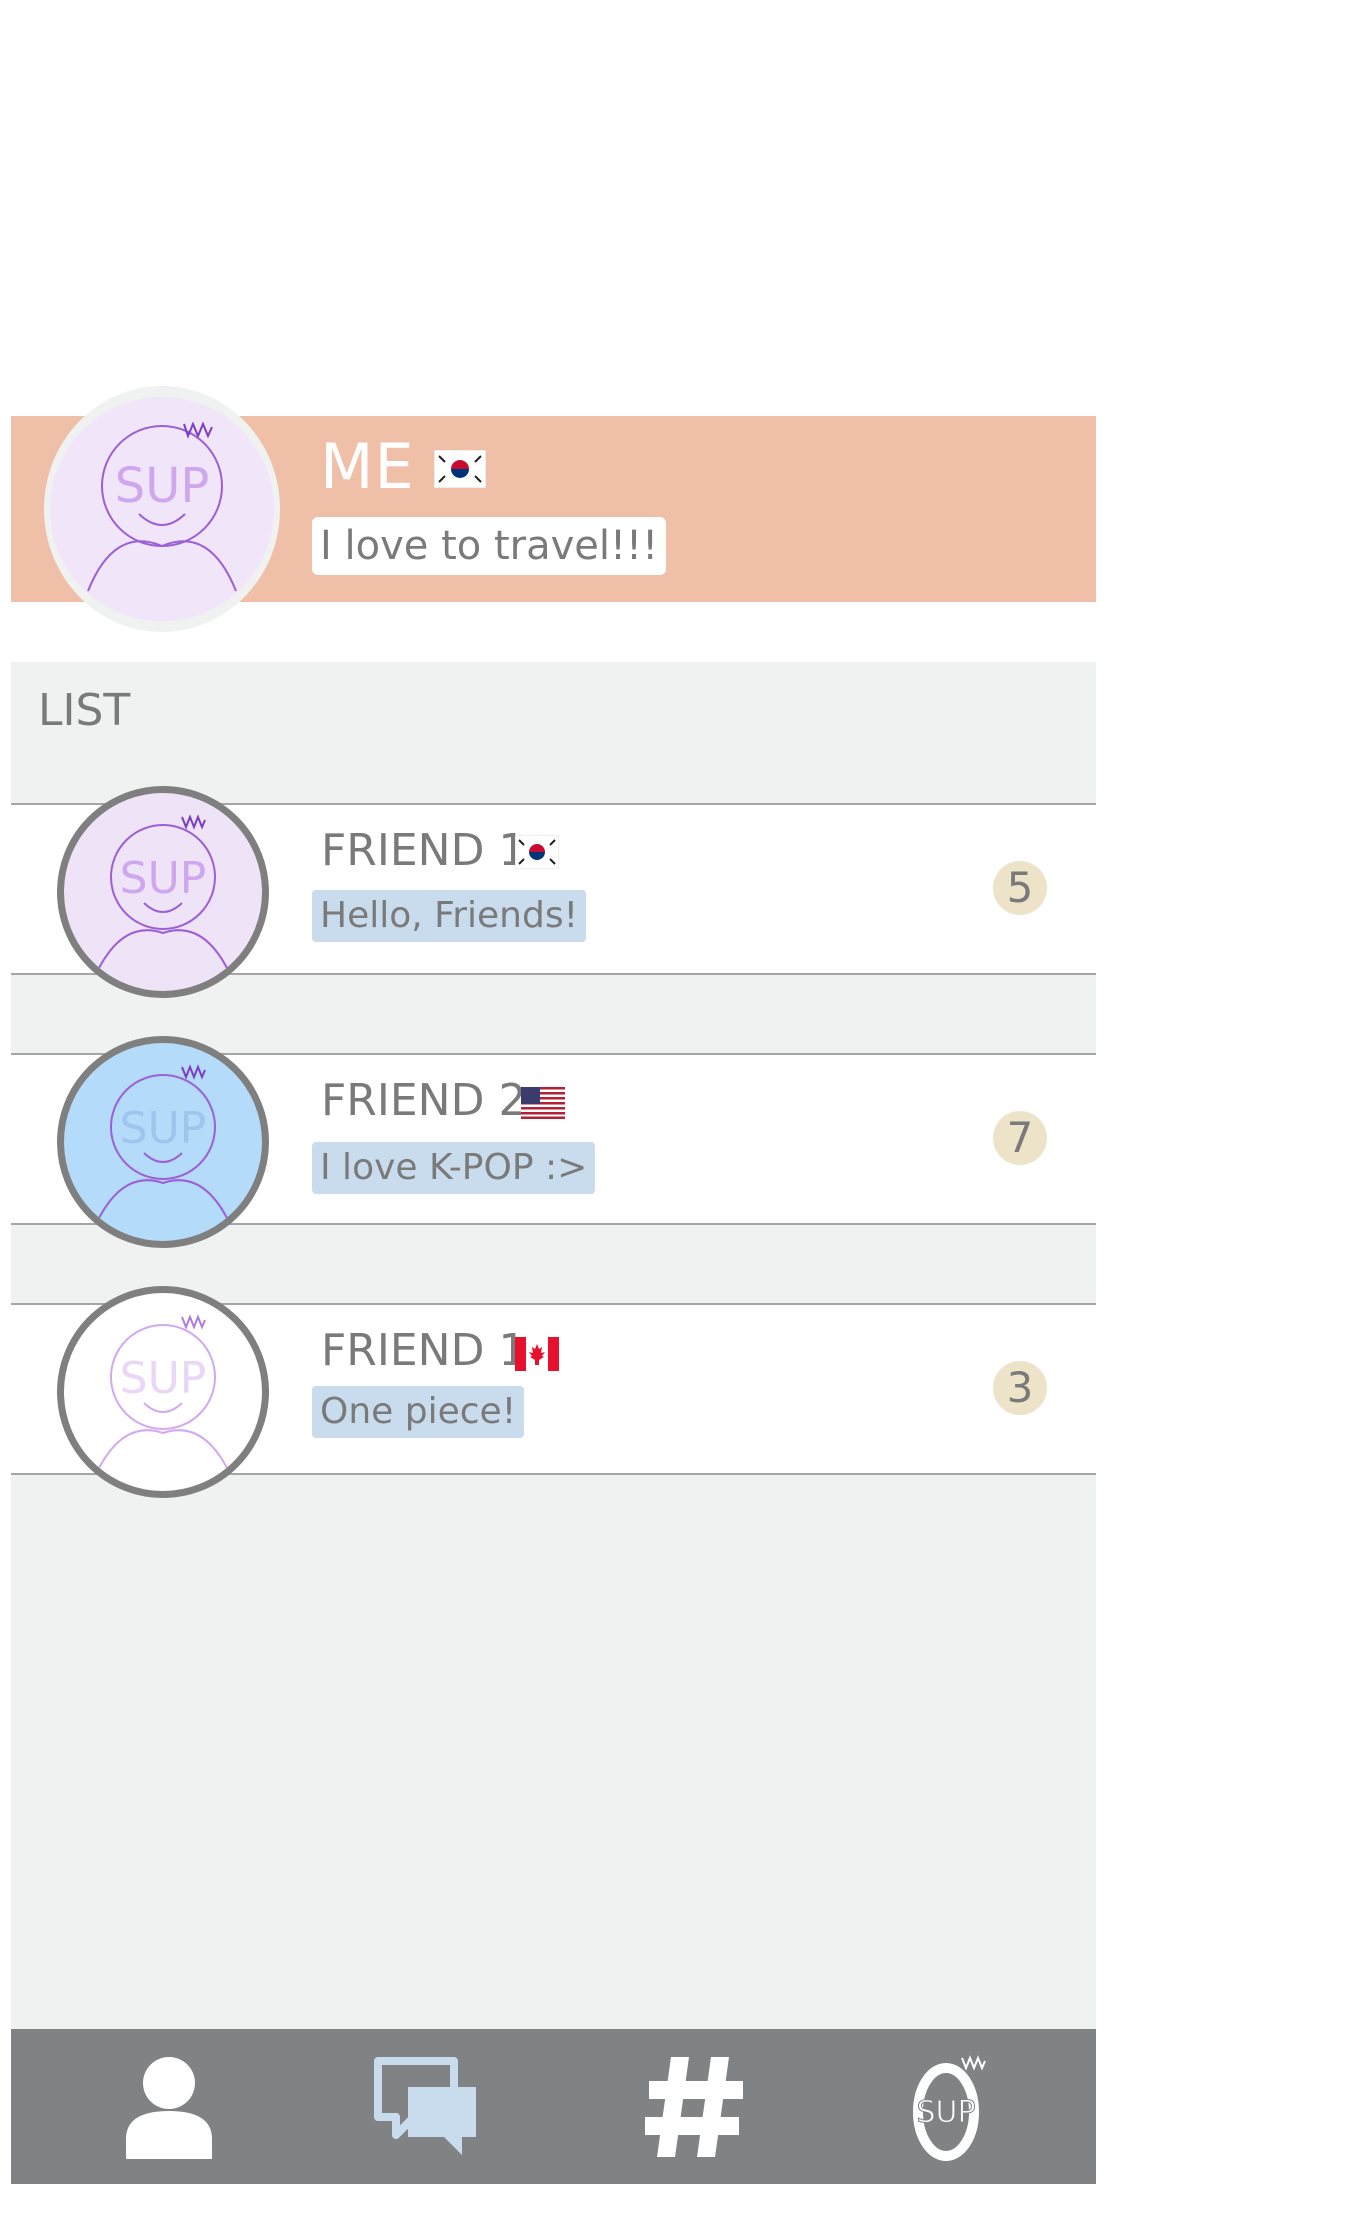 Image resolution: width=1368 pixels, height=2232 pixels. I want to click on unread-count-badge: 5, so click(1020, 888).